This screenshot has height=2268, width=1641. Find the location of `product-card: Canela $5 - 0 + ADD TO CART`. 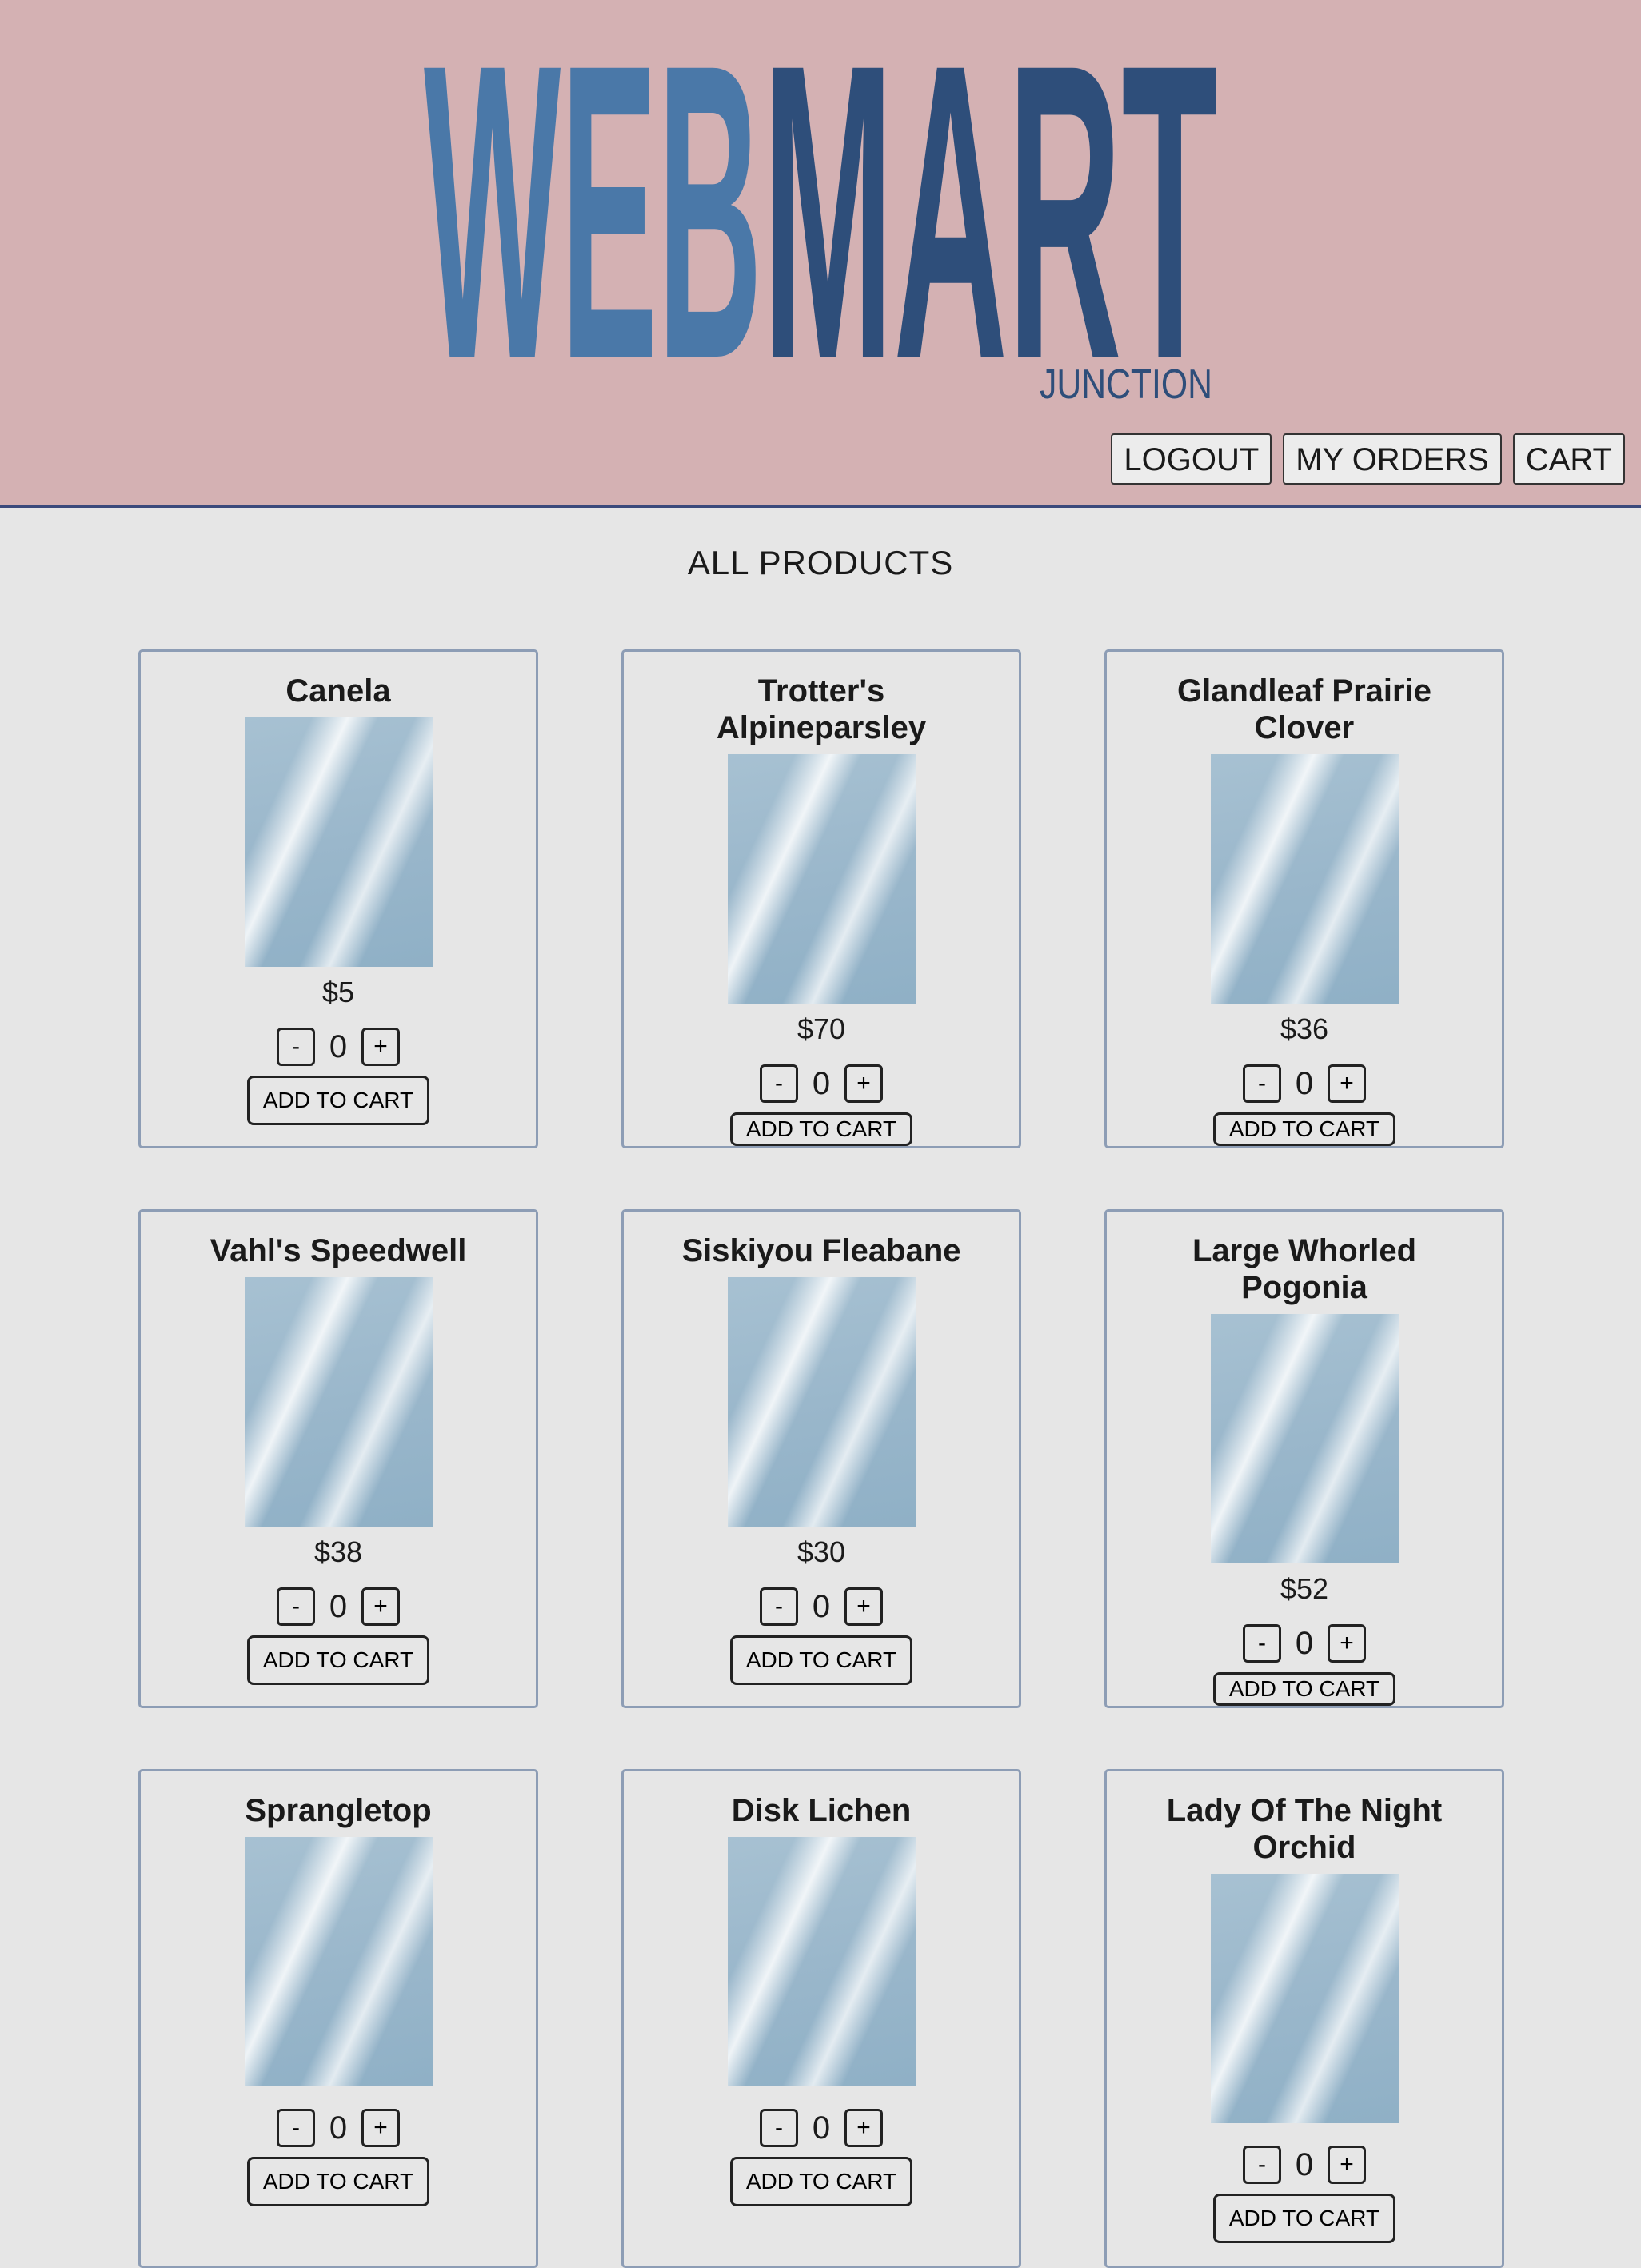

product-card: Canela $5 - 0 + ADD TO CART is located at coordinates (338, 899).